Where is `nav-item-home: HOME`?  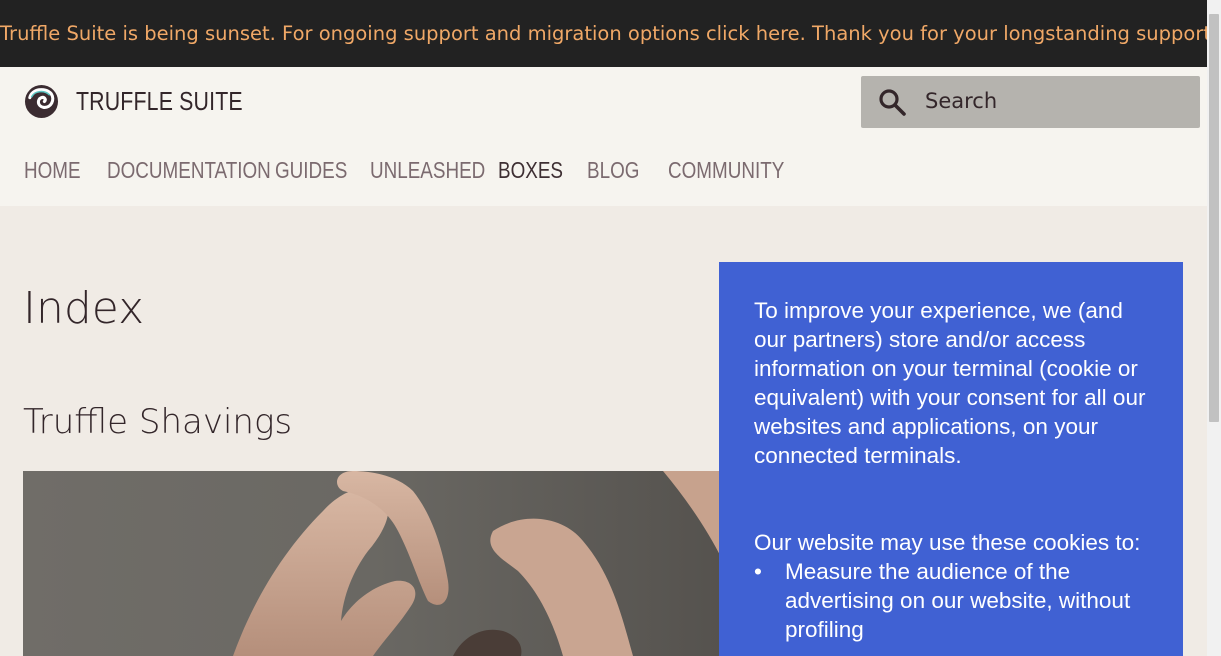 nav-item-home: HOME is located at coordinates (52, 170).